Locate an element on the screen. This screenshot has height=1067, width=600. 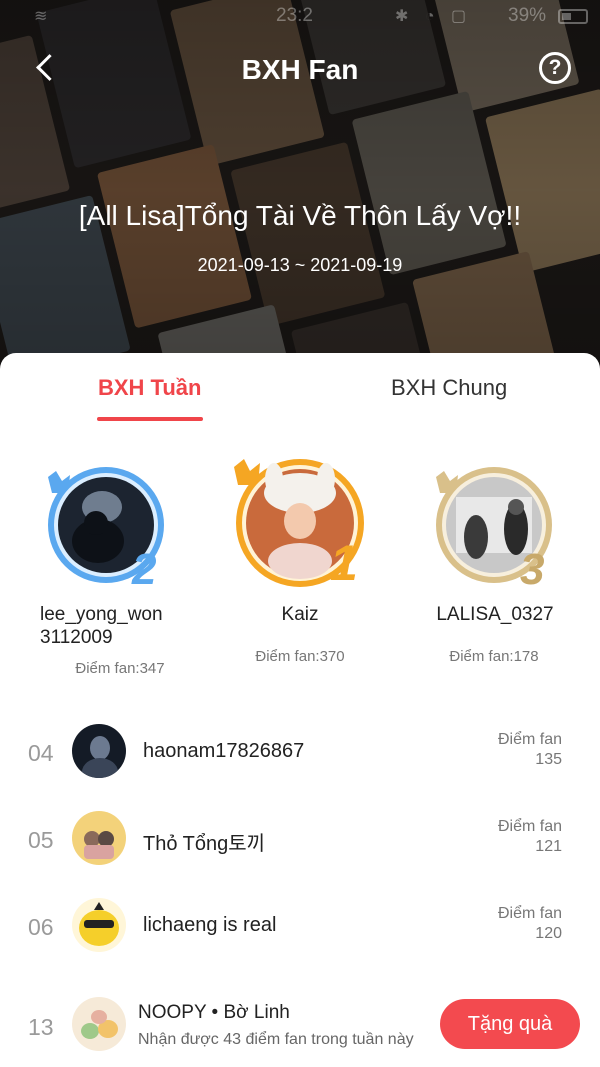
my-rank-number: 13 is located at coordinates (41, 1027).